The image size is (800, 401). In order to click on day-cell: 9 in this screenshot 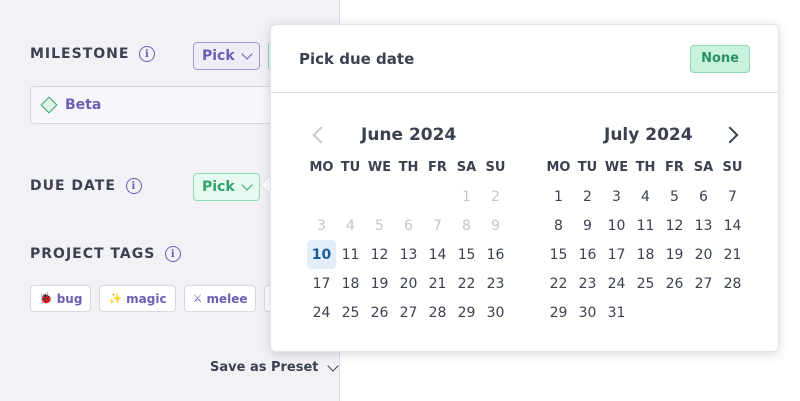, I will do `click(587, 225)`.